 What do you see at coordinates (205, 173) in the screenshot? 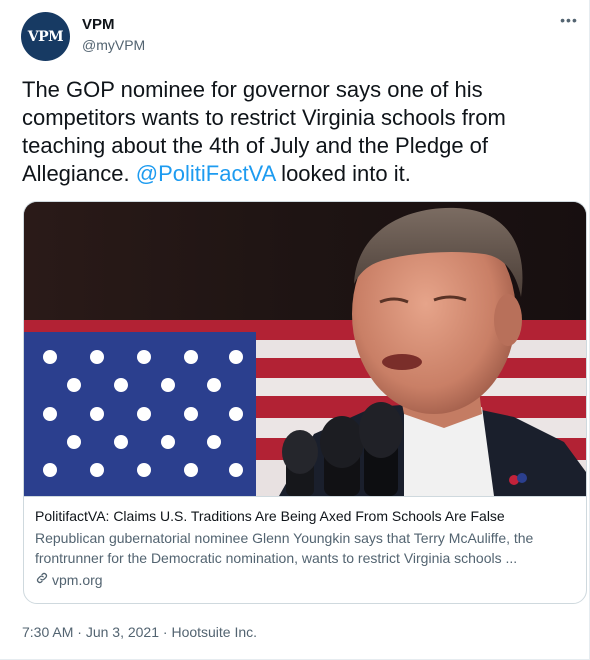
I see `mention-link: @PolitiFactVA` at bounding box center [205, 173].